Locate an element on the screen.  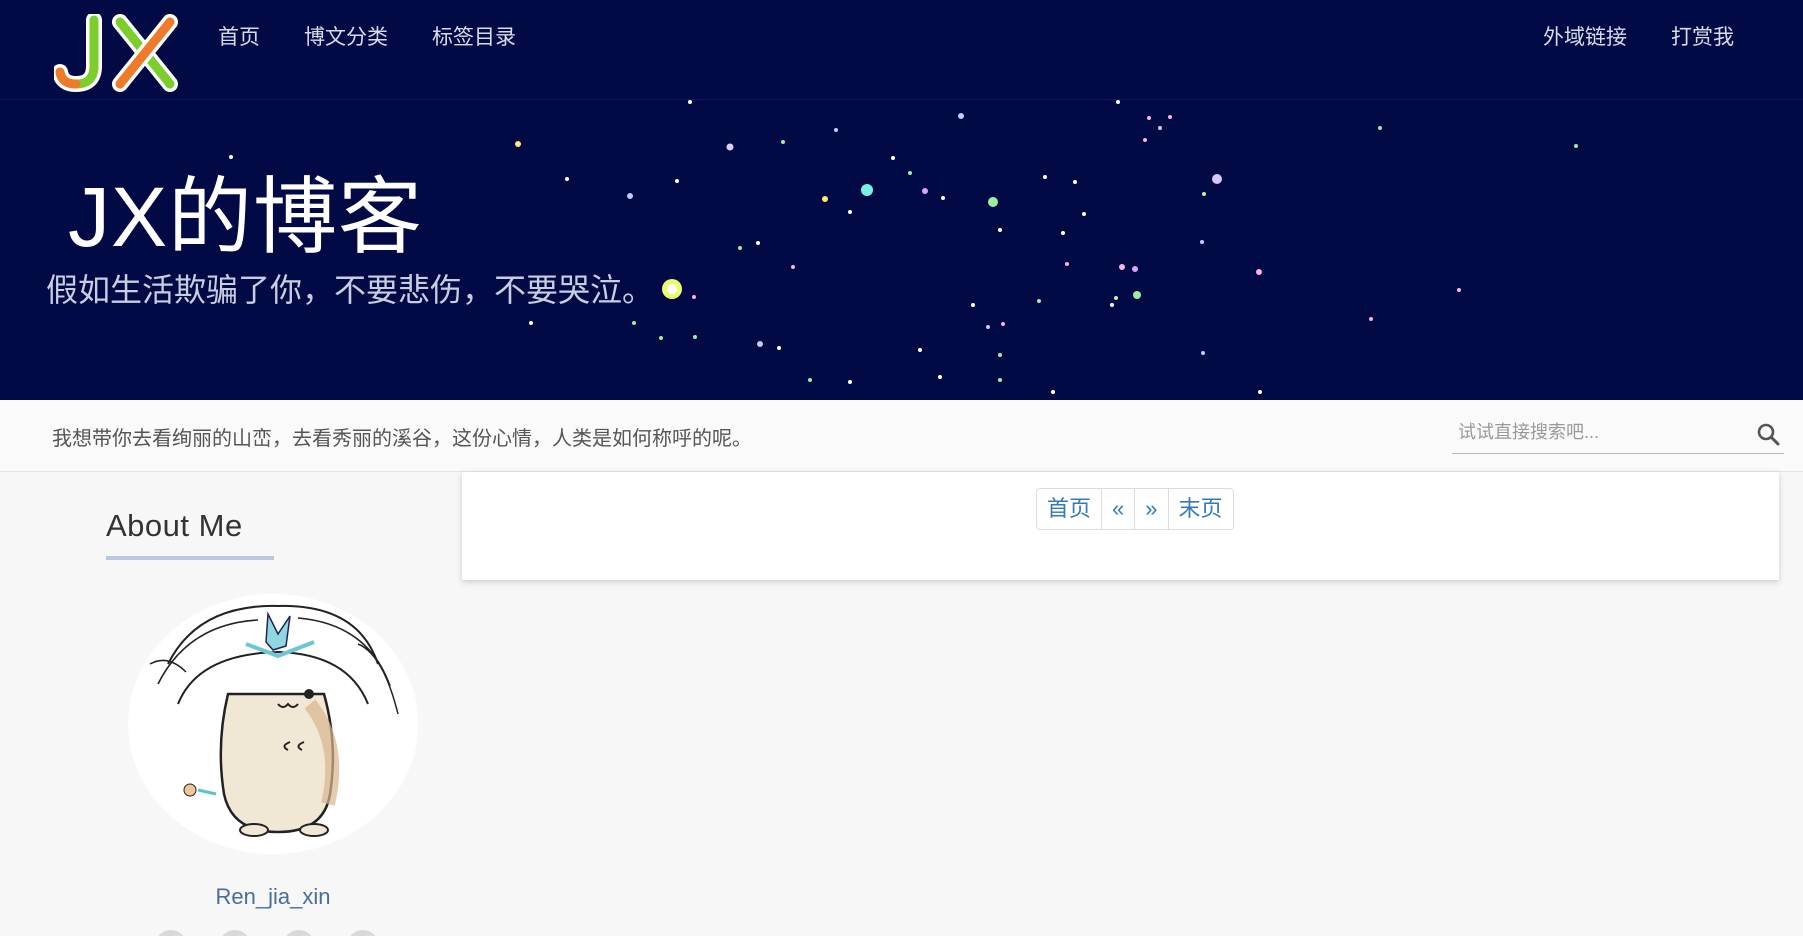
author-name-link: Ren_jia_xin is located at coordinates (273, 897).